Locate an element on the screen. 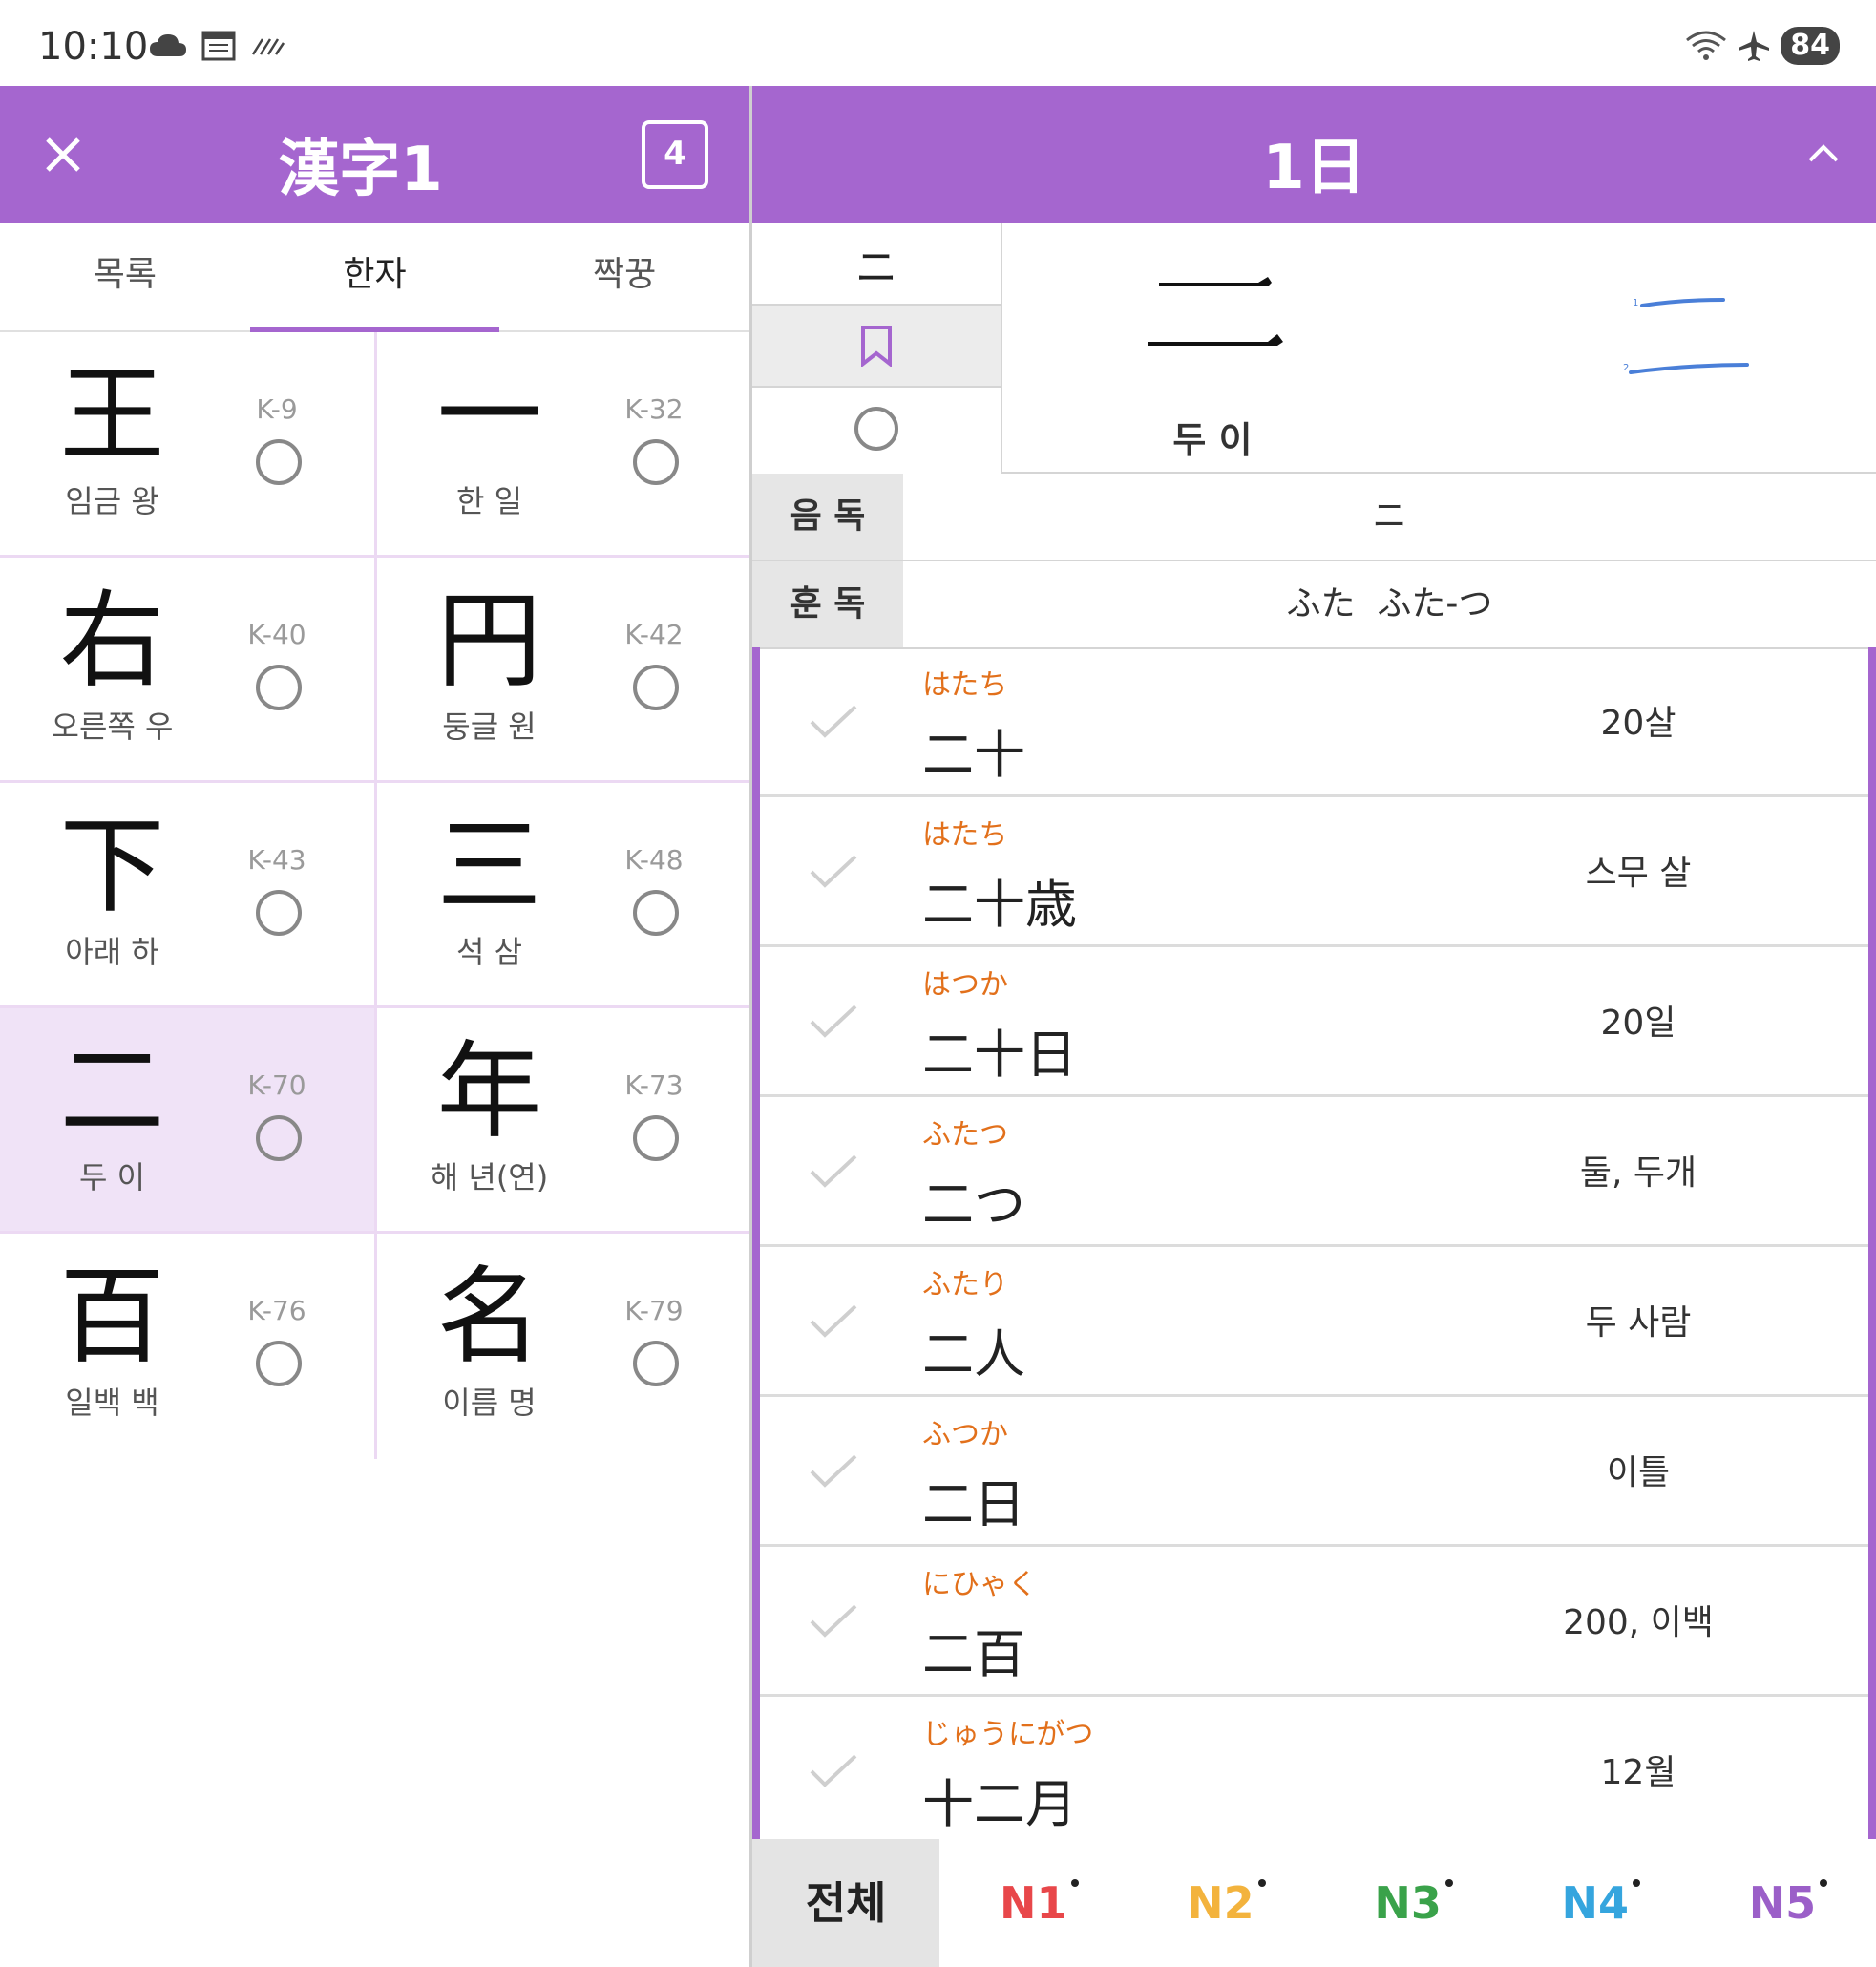 The image size is (1876, 1967). kanji-card: 右 오른쪽 우 K-40 is located at coordinates (187, 669).